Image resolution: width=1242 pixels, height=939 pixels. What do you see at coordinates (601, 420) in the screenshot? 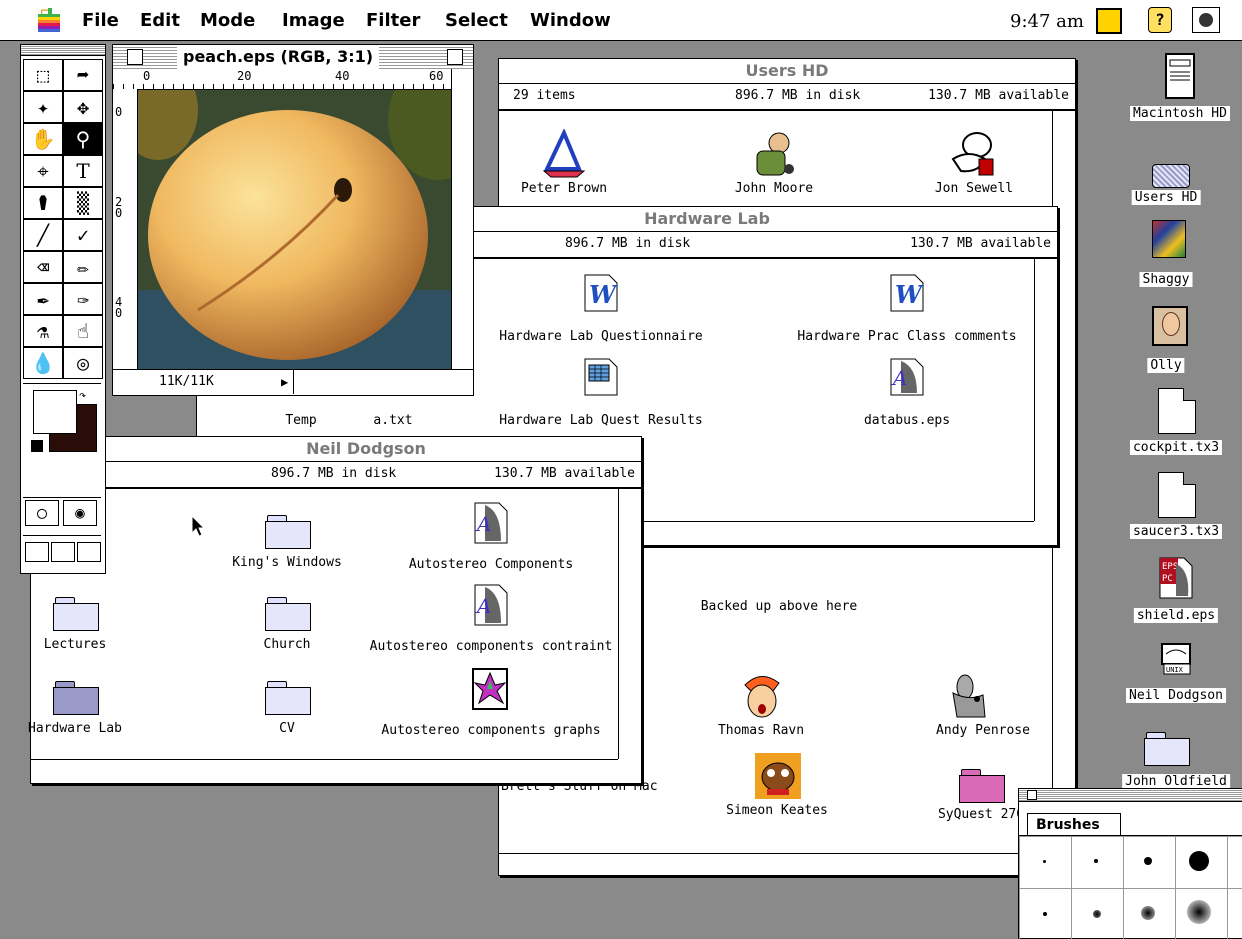
I see `icon-label: Hardware Lab Quest Results` at bounding box center [601, 420].